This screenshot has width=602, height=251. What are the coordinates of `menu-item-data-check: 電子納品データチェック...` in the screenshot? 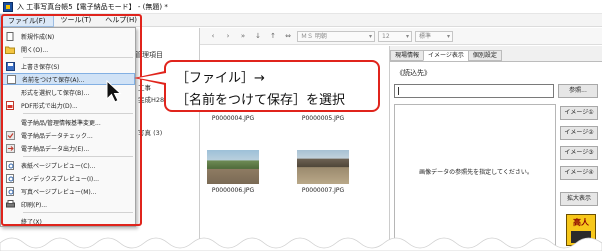 It's located at (68, 135).